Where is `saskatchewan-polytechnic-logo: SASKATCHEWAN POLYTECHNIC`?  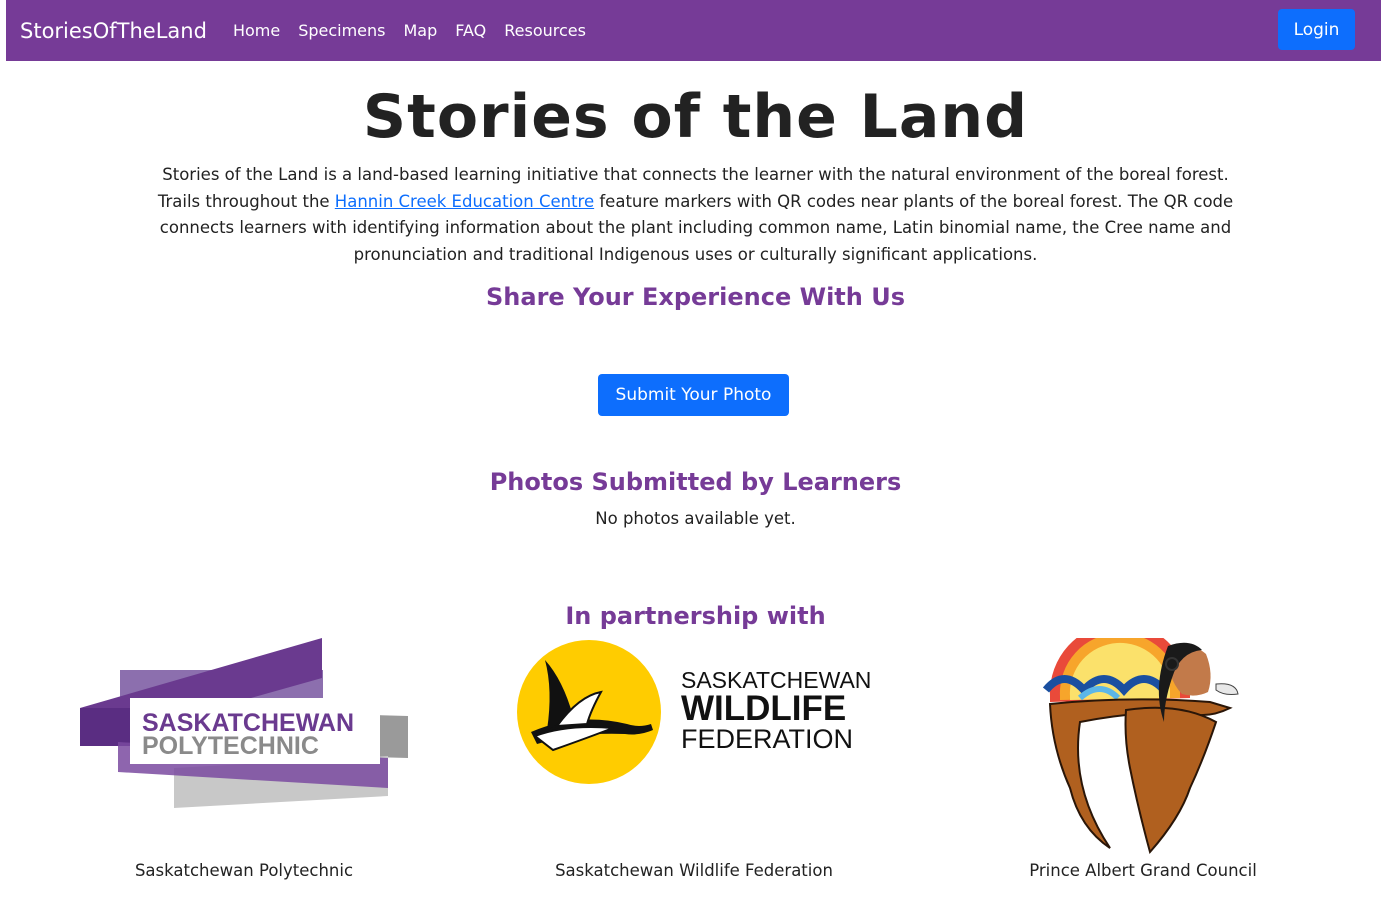
saskatchewan-polytechnic-logo: SASKATCHEWAN POLYTECHNIC is located at coordinates (244, 723).